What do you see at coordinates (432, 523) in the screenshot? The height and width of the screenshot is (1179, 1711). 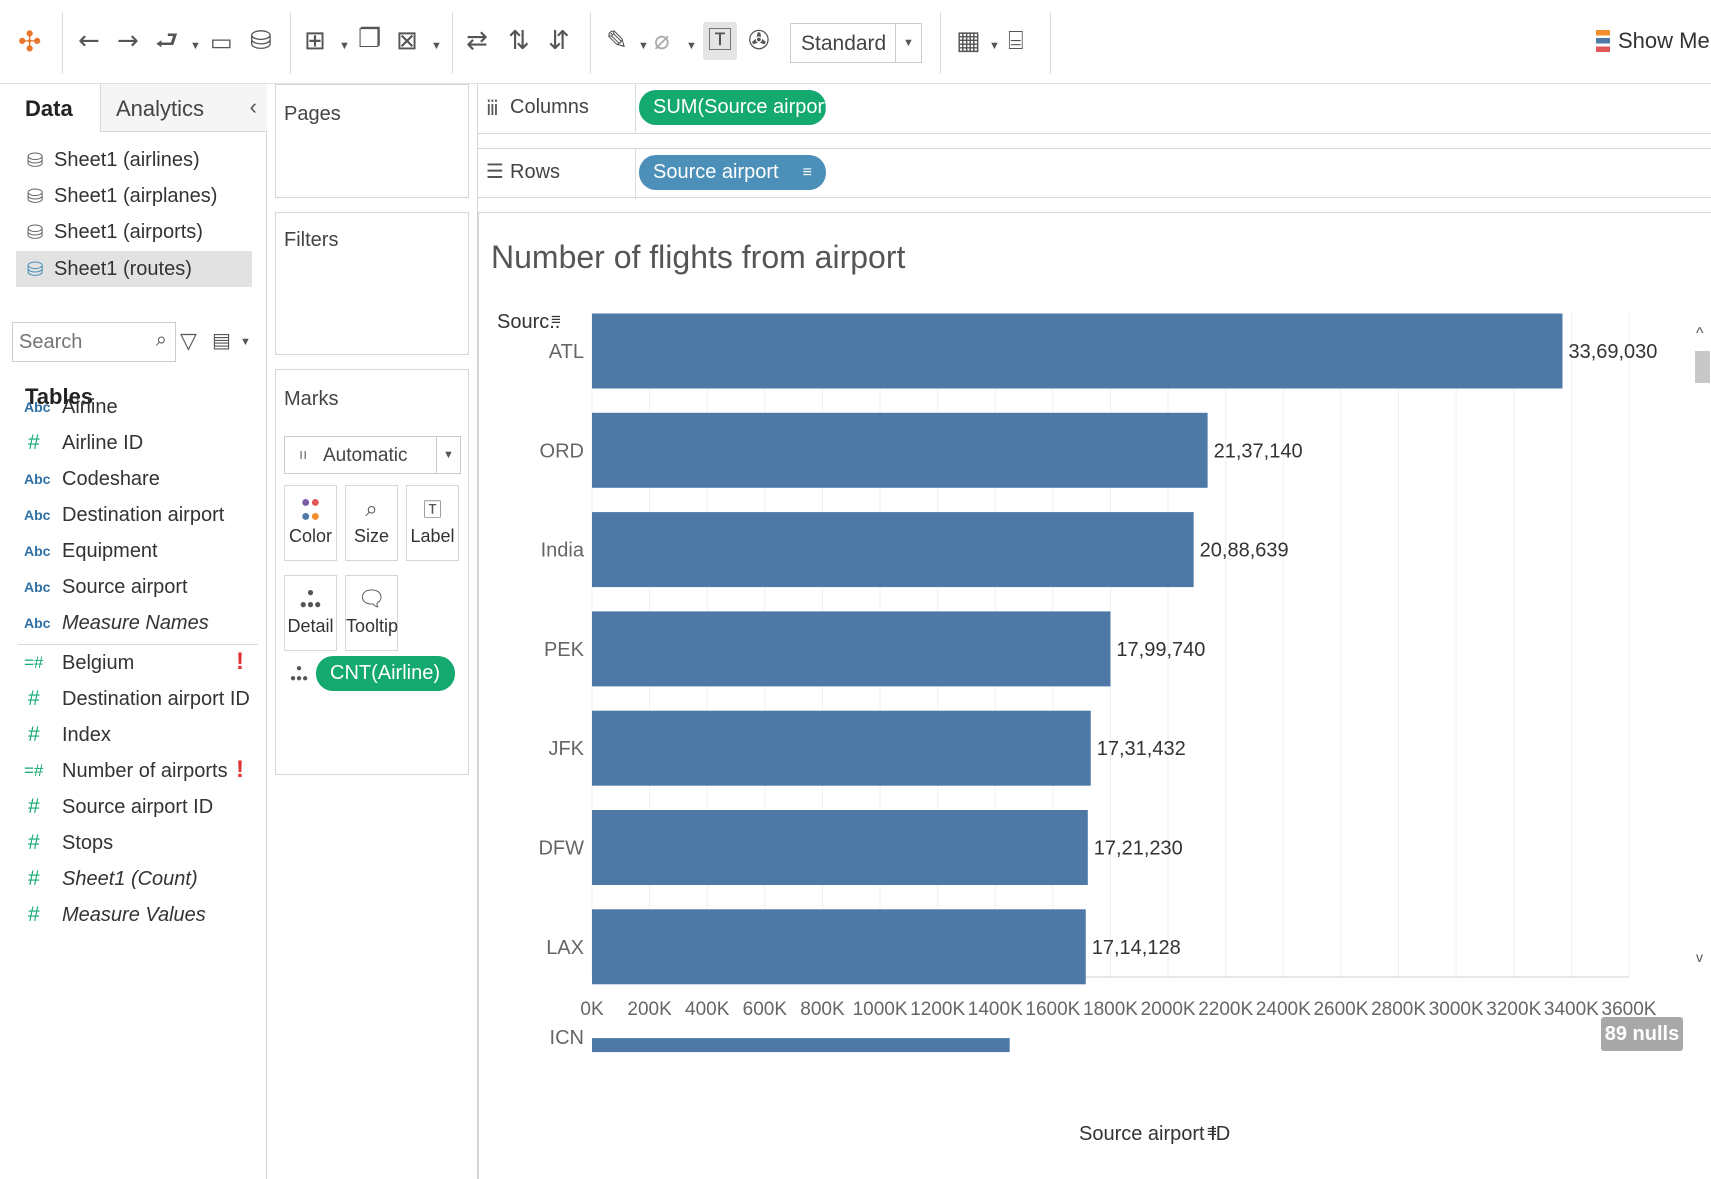 I see `marks-label-button: 🅃 Label` at bounding box center [432, 523].